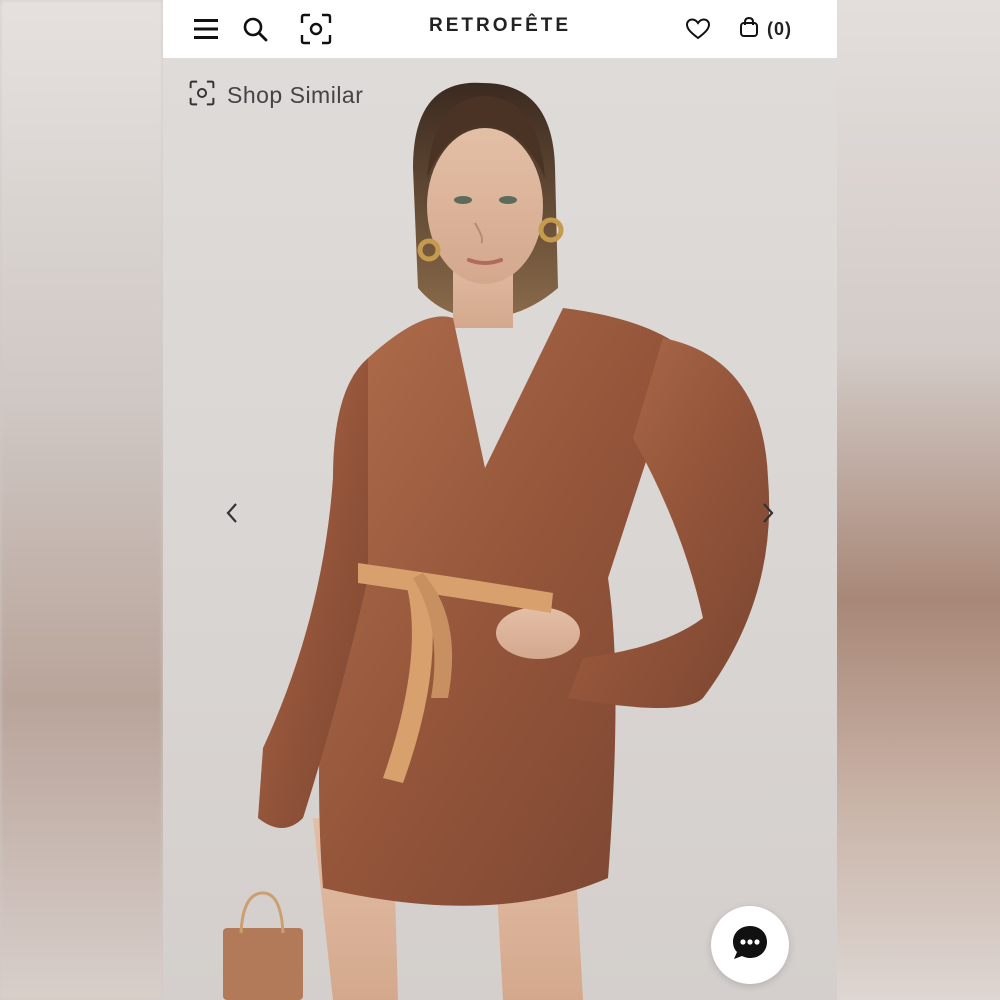  Describe the element at coordinates (698, 29) in the screenshot. I see `heart-icon` at that location.